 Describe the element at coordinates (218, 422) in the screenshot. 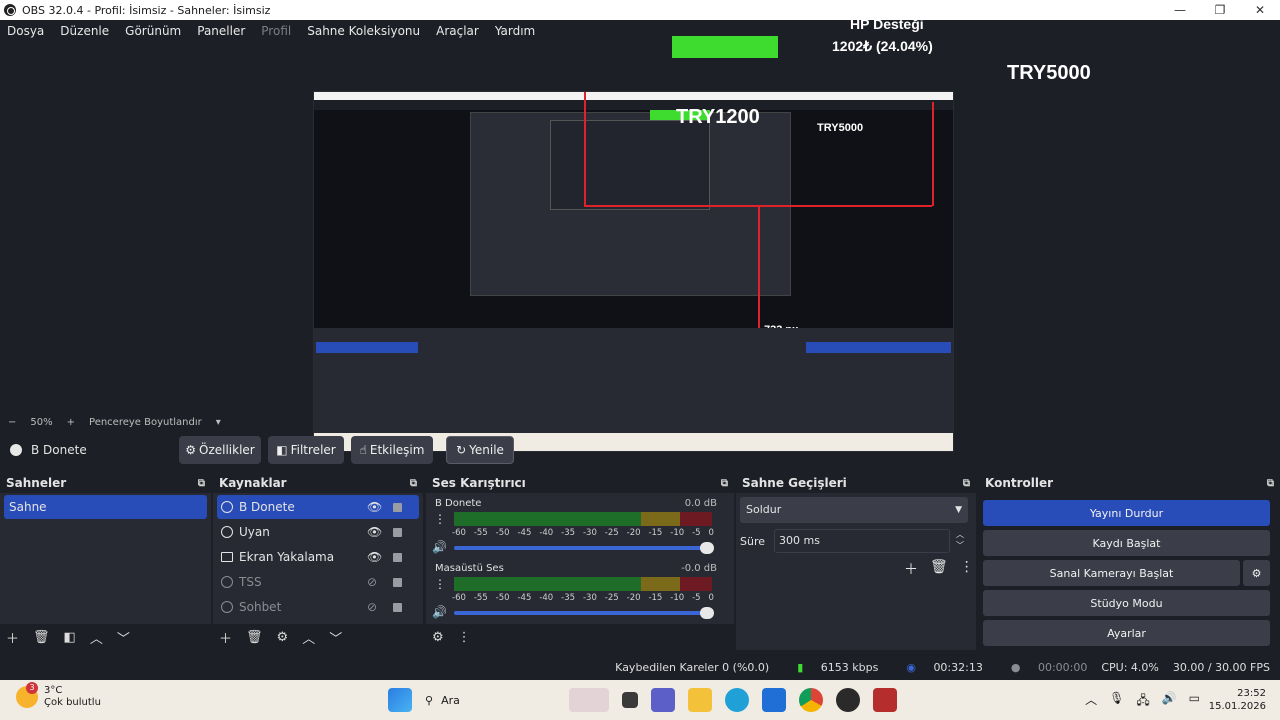

I see `chevron-down-icon: ▾` at that location.